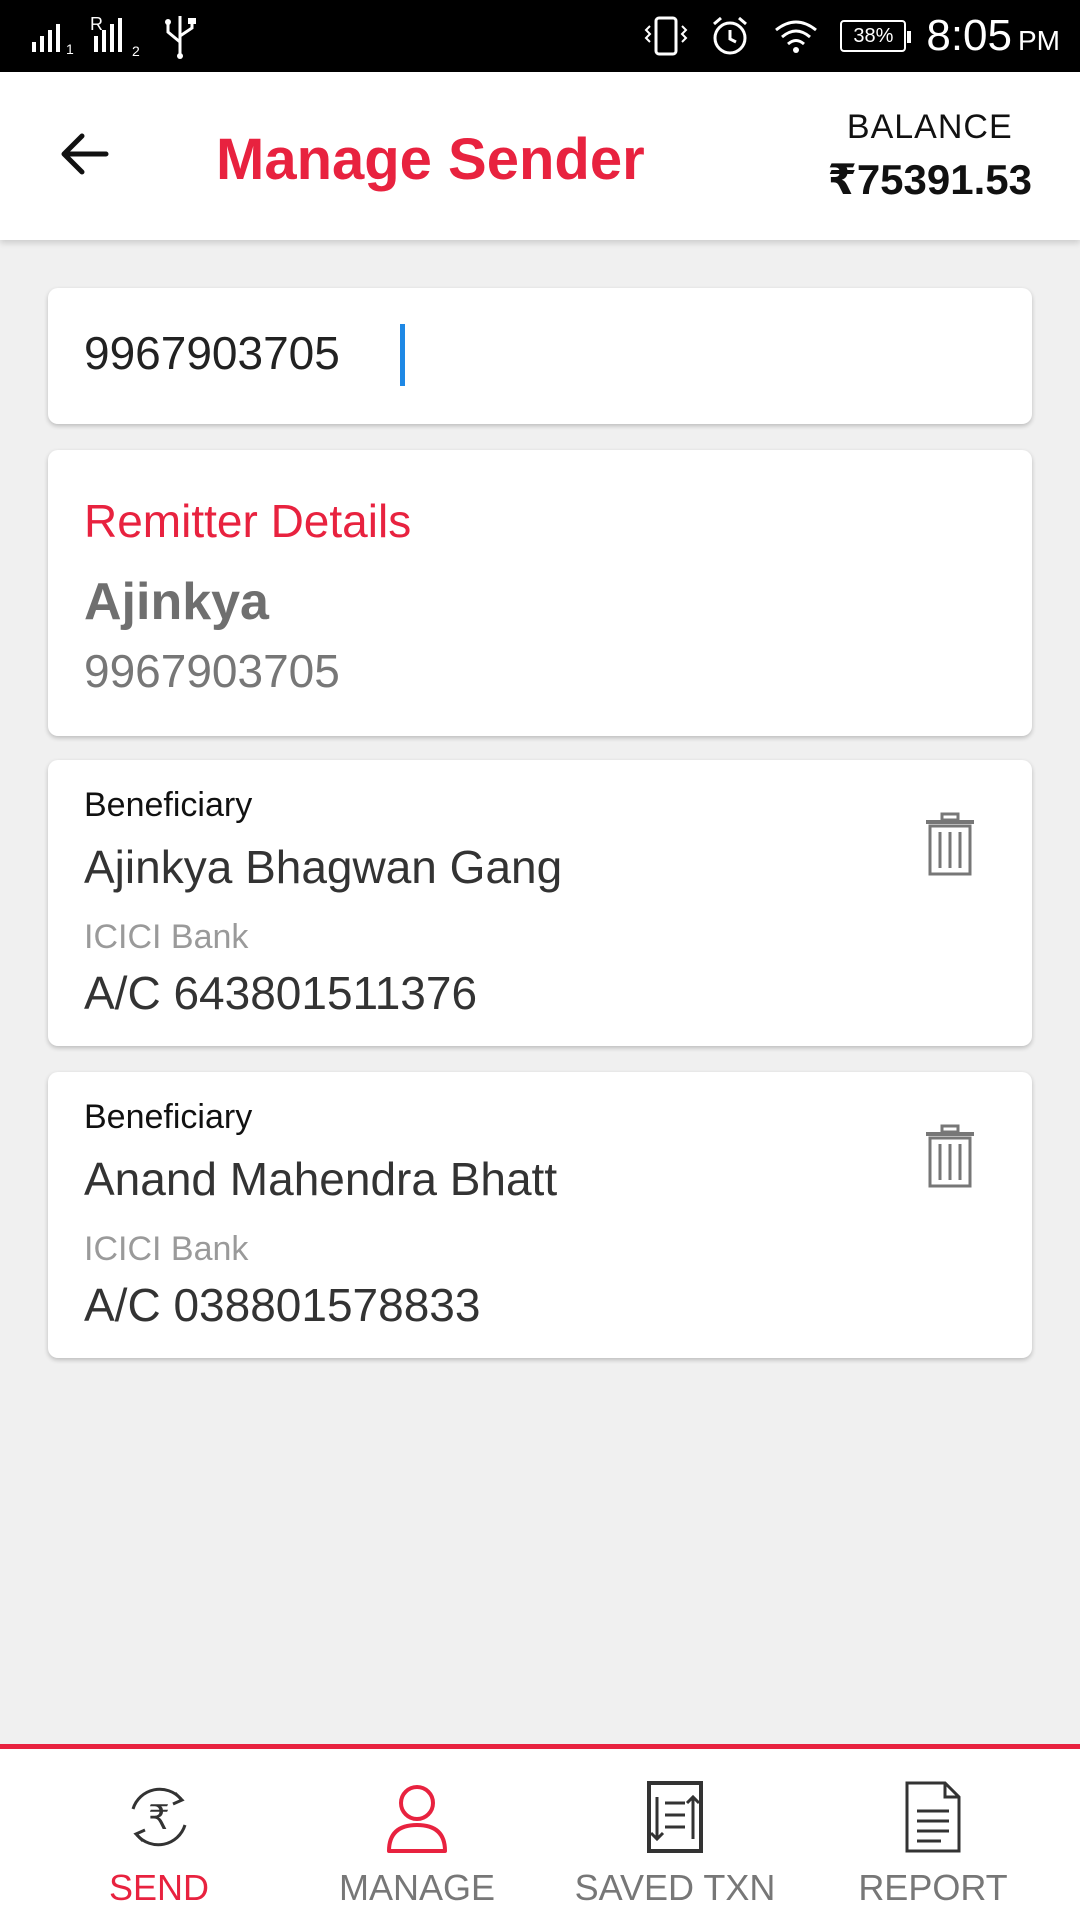 The width and height of the screenshot is (1080, 1920). I want to click on nav-item-report: REPORT, so click(933, 1834).